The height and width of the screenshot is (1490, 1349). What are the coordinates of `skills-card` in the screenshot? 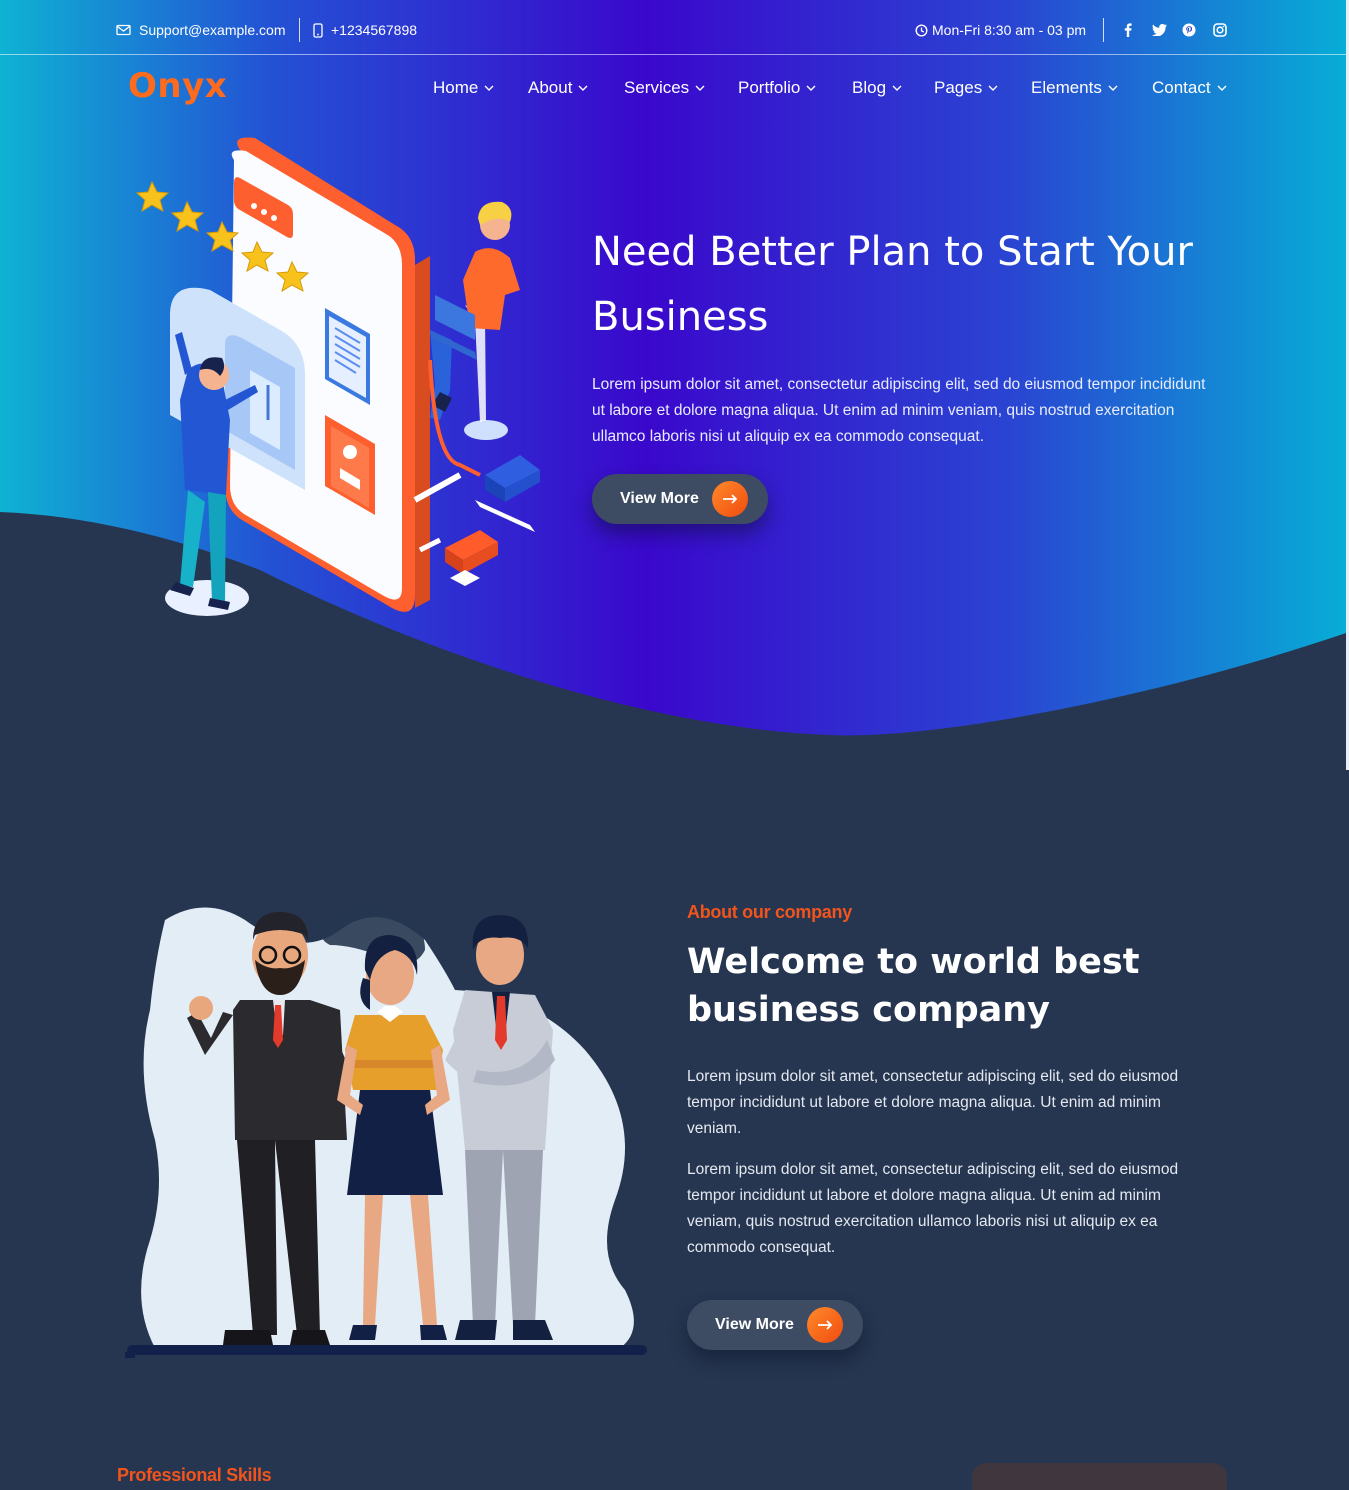 It's located at (1099, 1476).